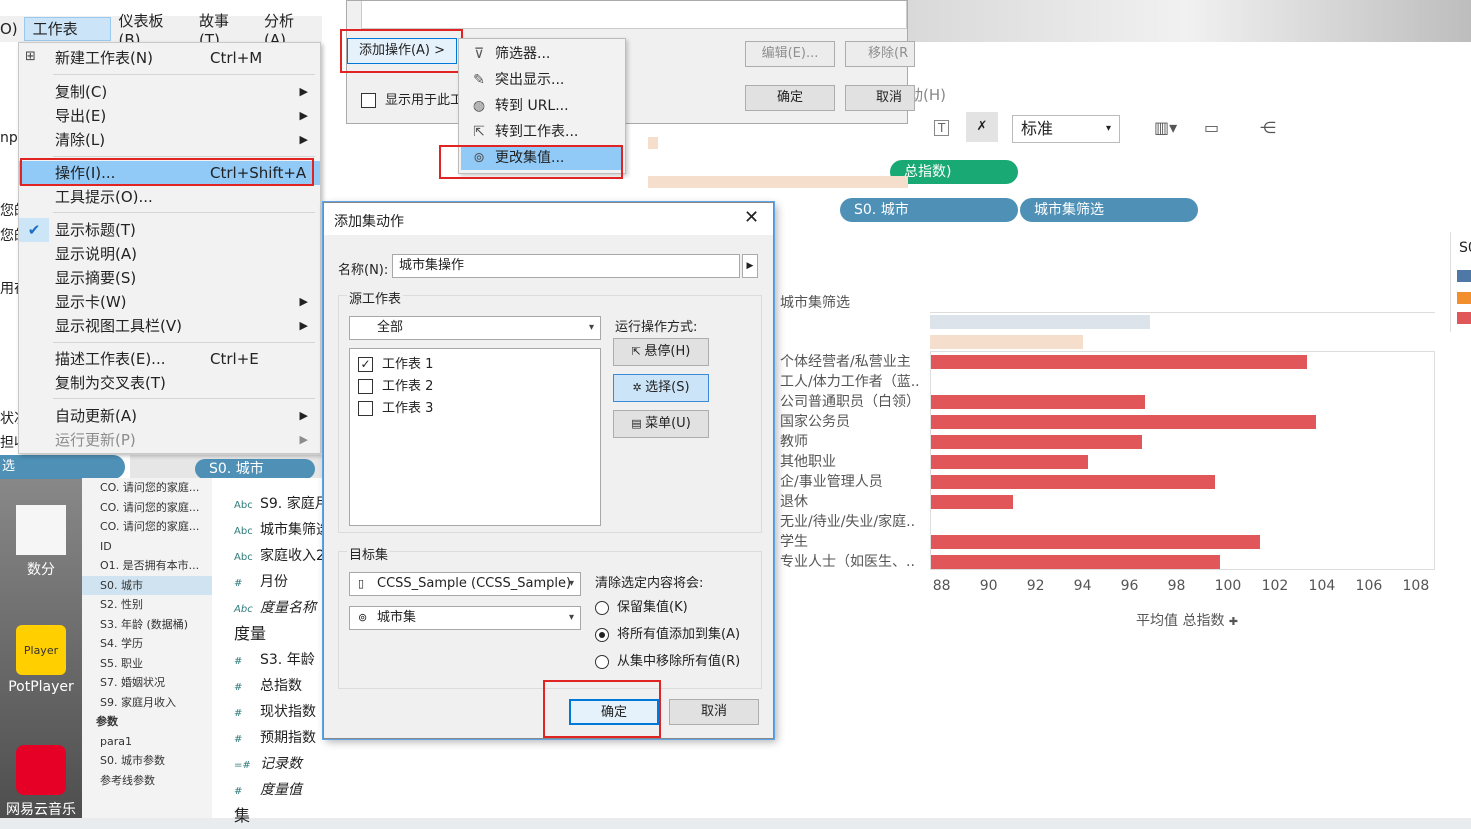 This screenshot has width=1471, height=829. Describe the element at coordinates (1268, 127) in the screenshot. I see `share-icon: ⋲` at that location.